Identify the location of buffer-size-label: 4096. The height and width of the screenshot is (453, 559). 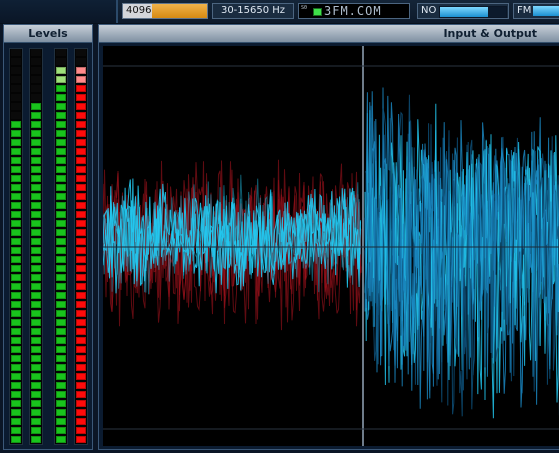
(139, 10).